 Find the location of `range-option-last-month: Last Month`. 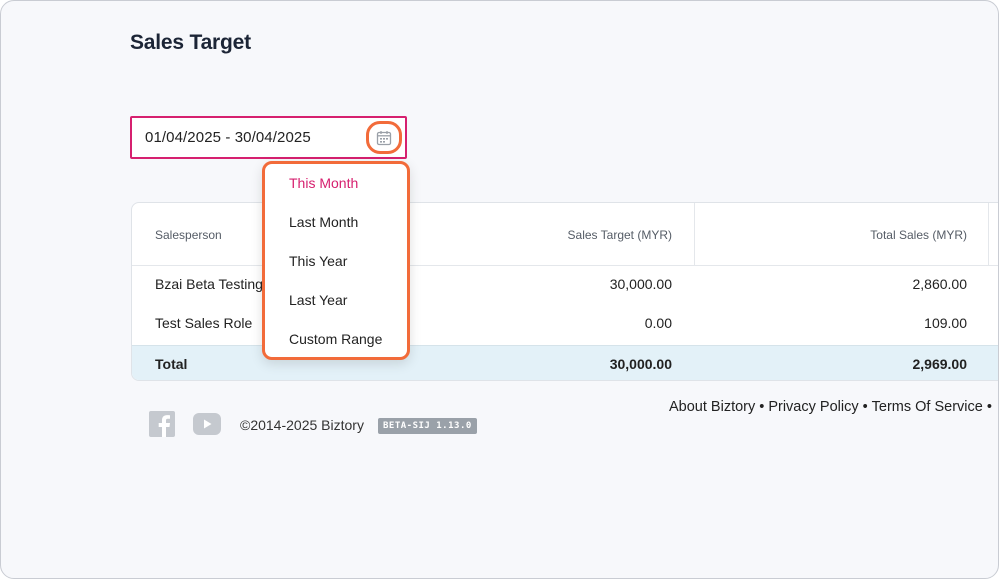

range-option-last-month: Last Month is located at coordinates (323, 222).